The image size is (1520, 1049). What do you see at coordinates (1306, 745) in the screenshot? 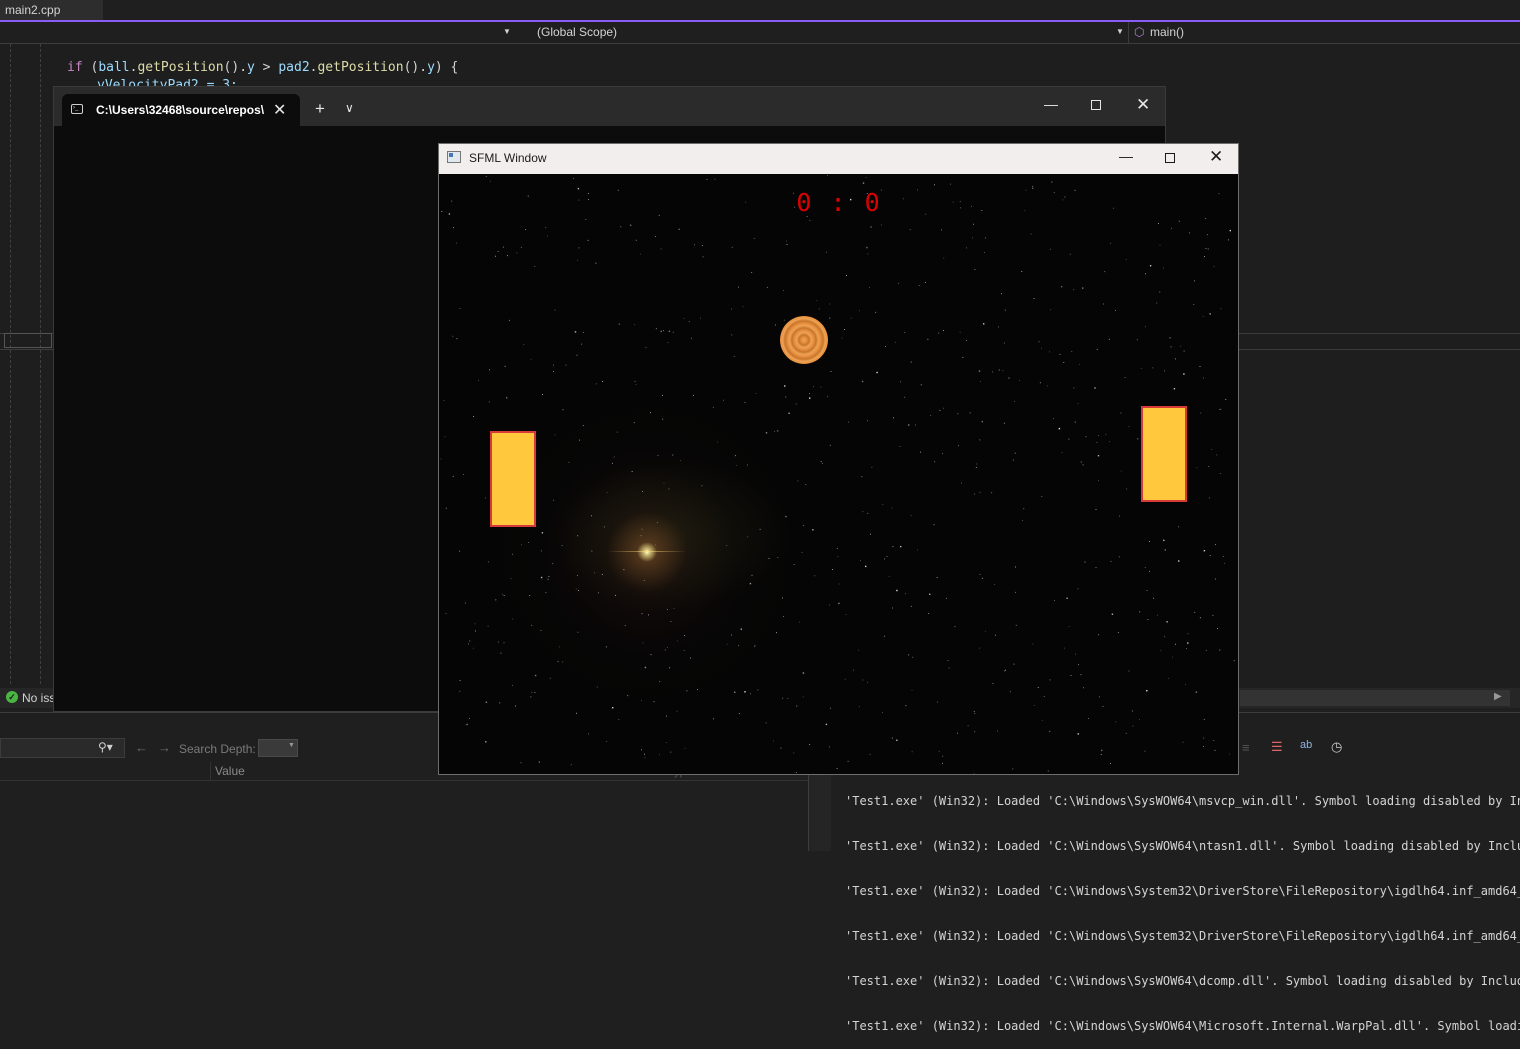
I see `output-word-wrap-icon: ab` at bounding box center [1306, 745].